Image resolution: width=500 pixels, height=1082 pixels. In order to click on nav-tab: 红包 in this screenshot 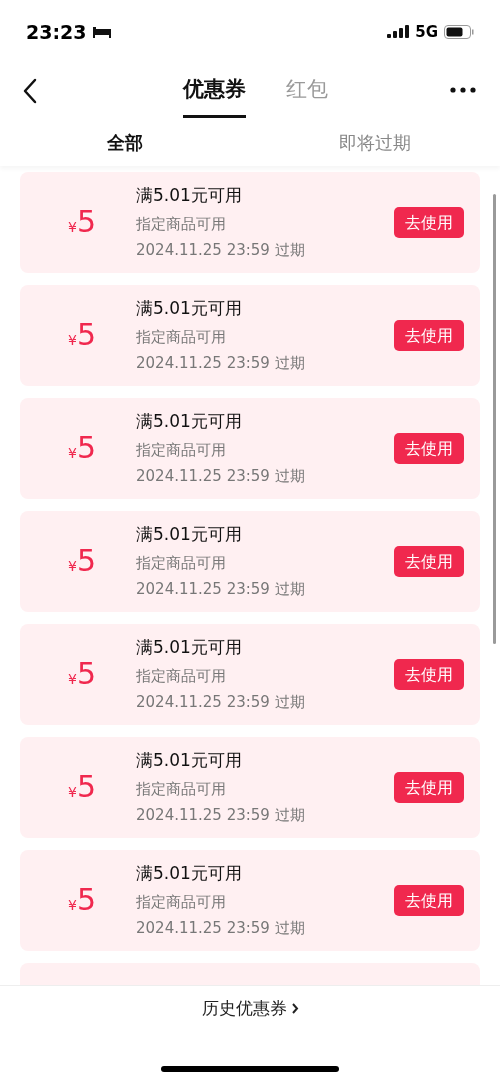, I will do `click(306, 90)`.